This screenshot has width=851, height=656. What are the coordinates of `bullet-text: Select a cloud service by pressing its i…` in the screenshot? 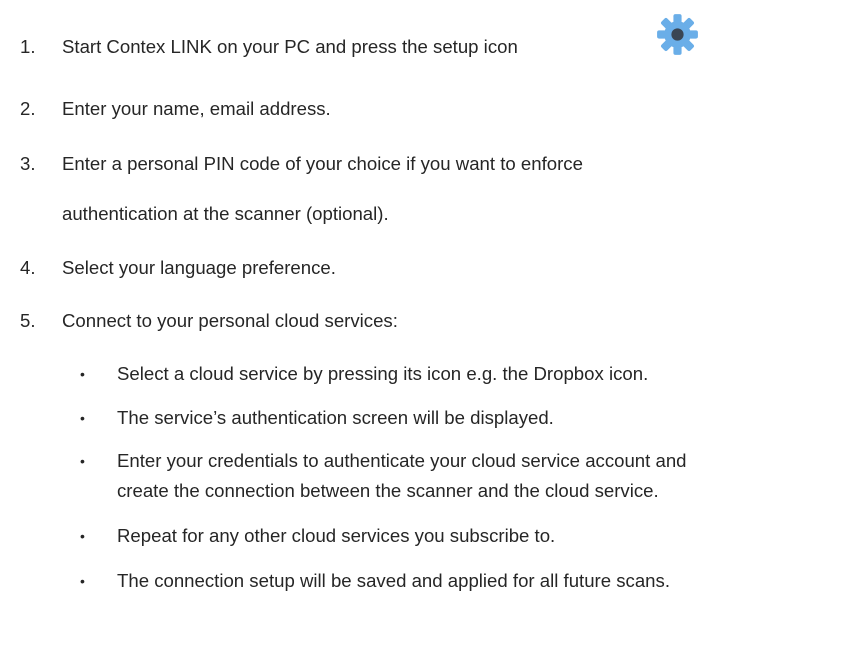 It's located at (383, 373).